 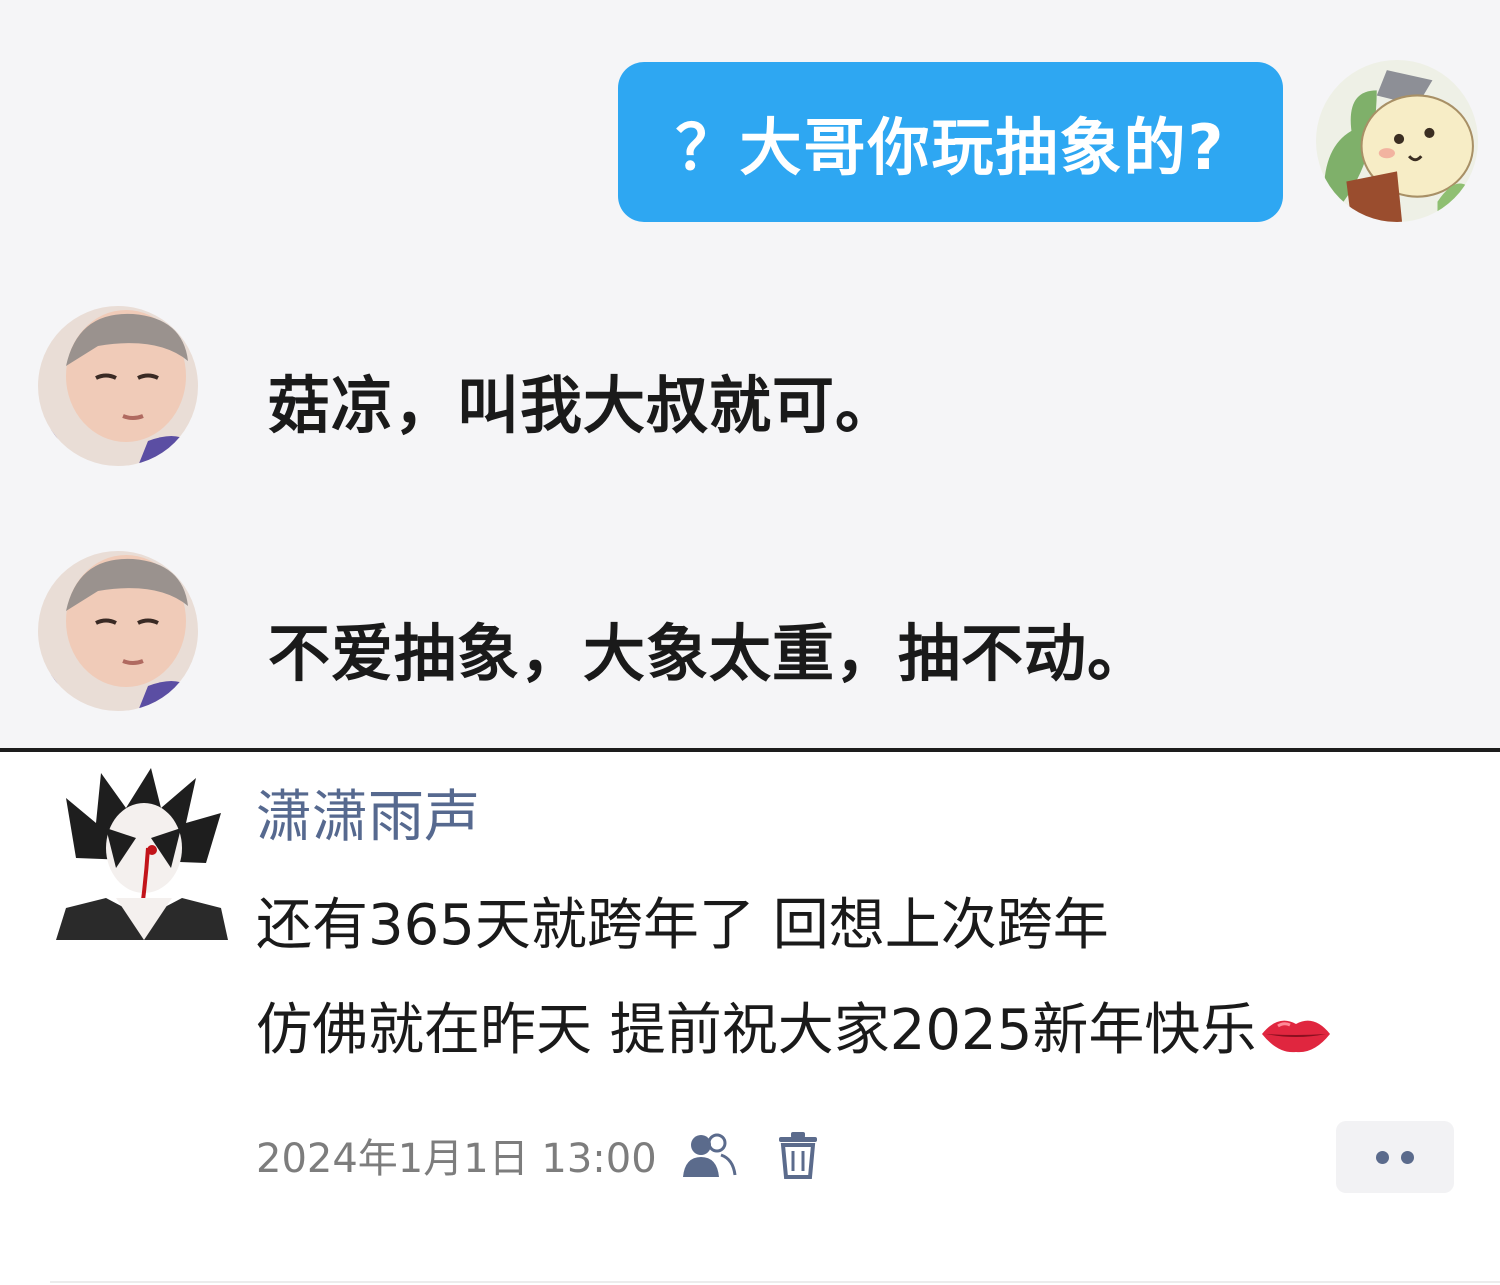 What do you see at coordinates (456, 1159) in the screenshot?
I see `post-timestamp: 2024年1月1日 13:00` at bounding box center [456, 1159].